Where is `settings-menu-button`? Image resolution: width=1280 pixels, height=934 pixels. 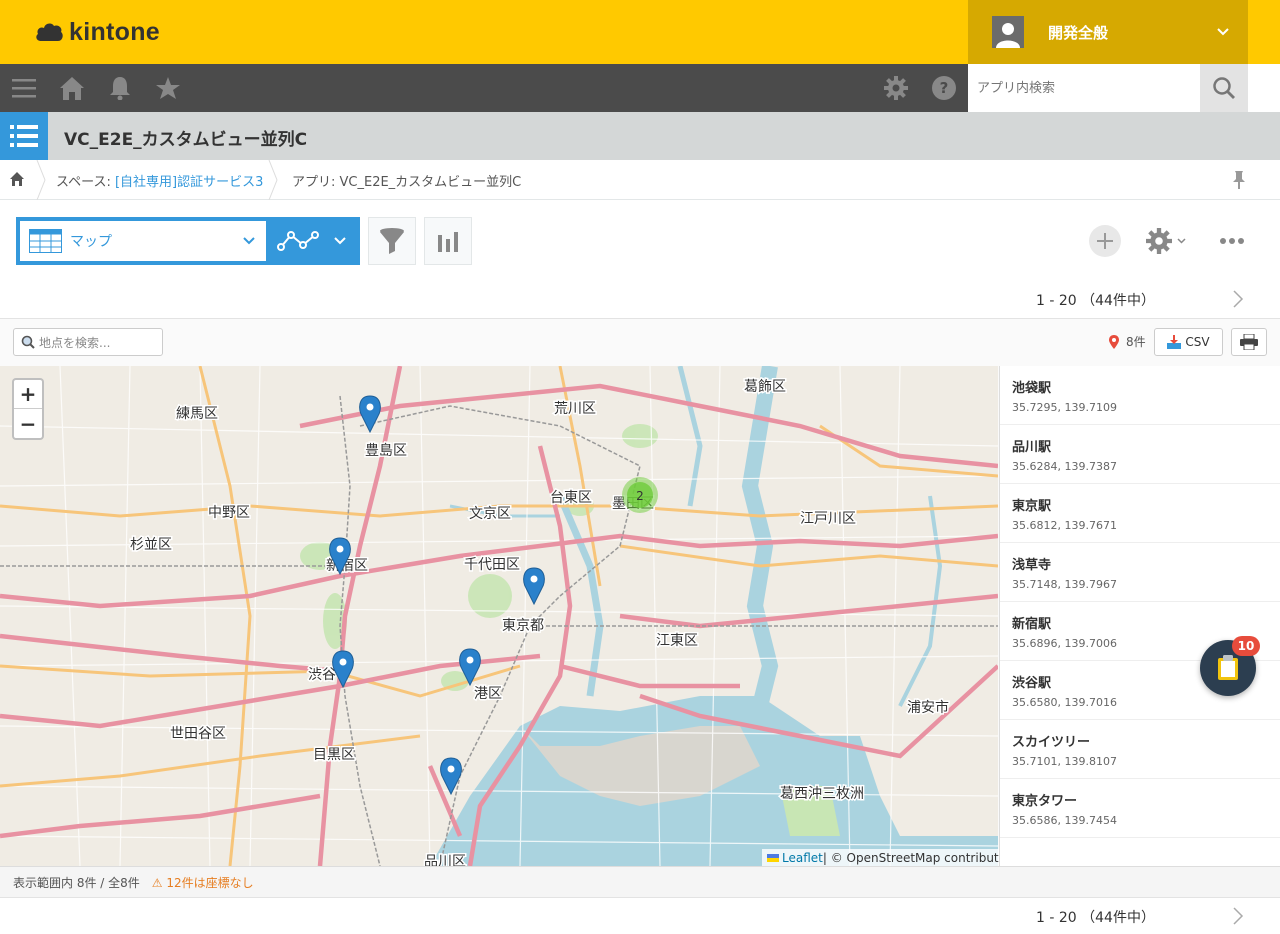
settings-menu-button is located at coordinates (1166, 241).